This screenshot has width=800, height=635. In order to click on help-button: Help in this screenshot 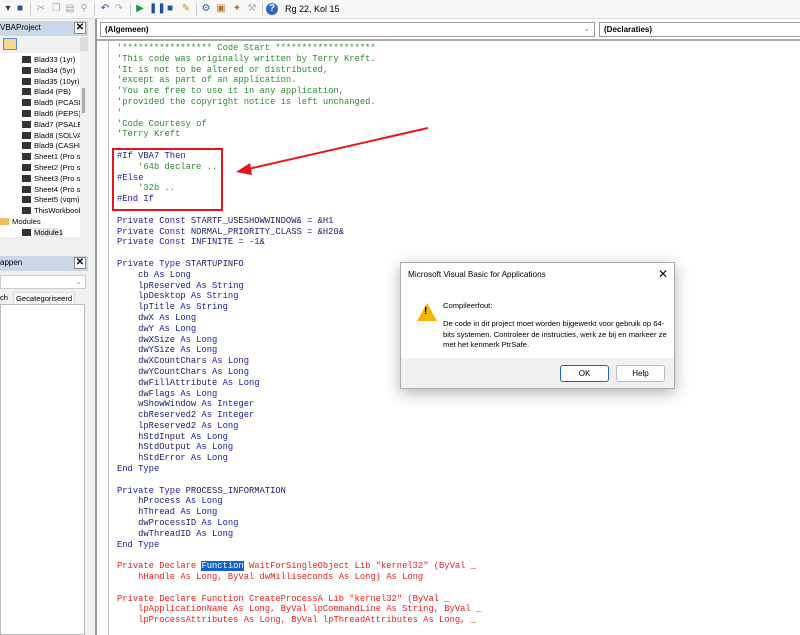, I will do `click(640, 373)`.